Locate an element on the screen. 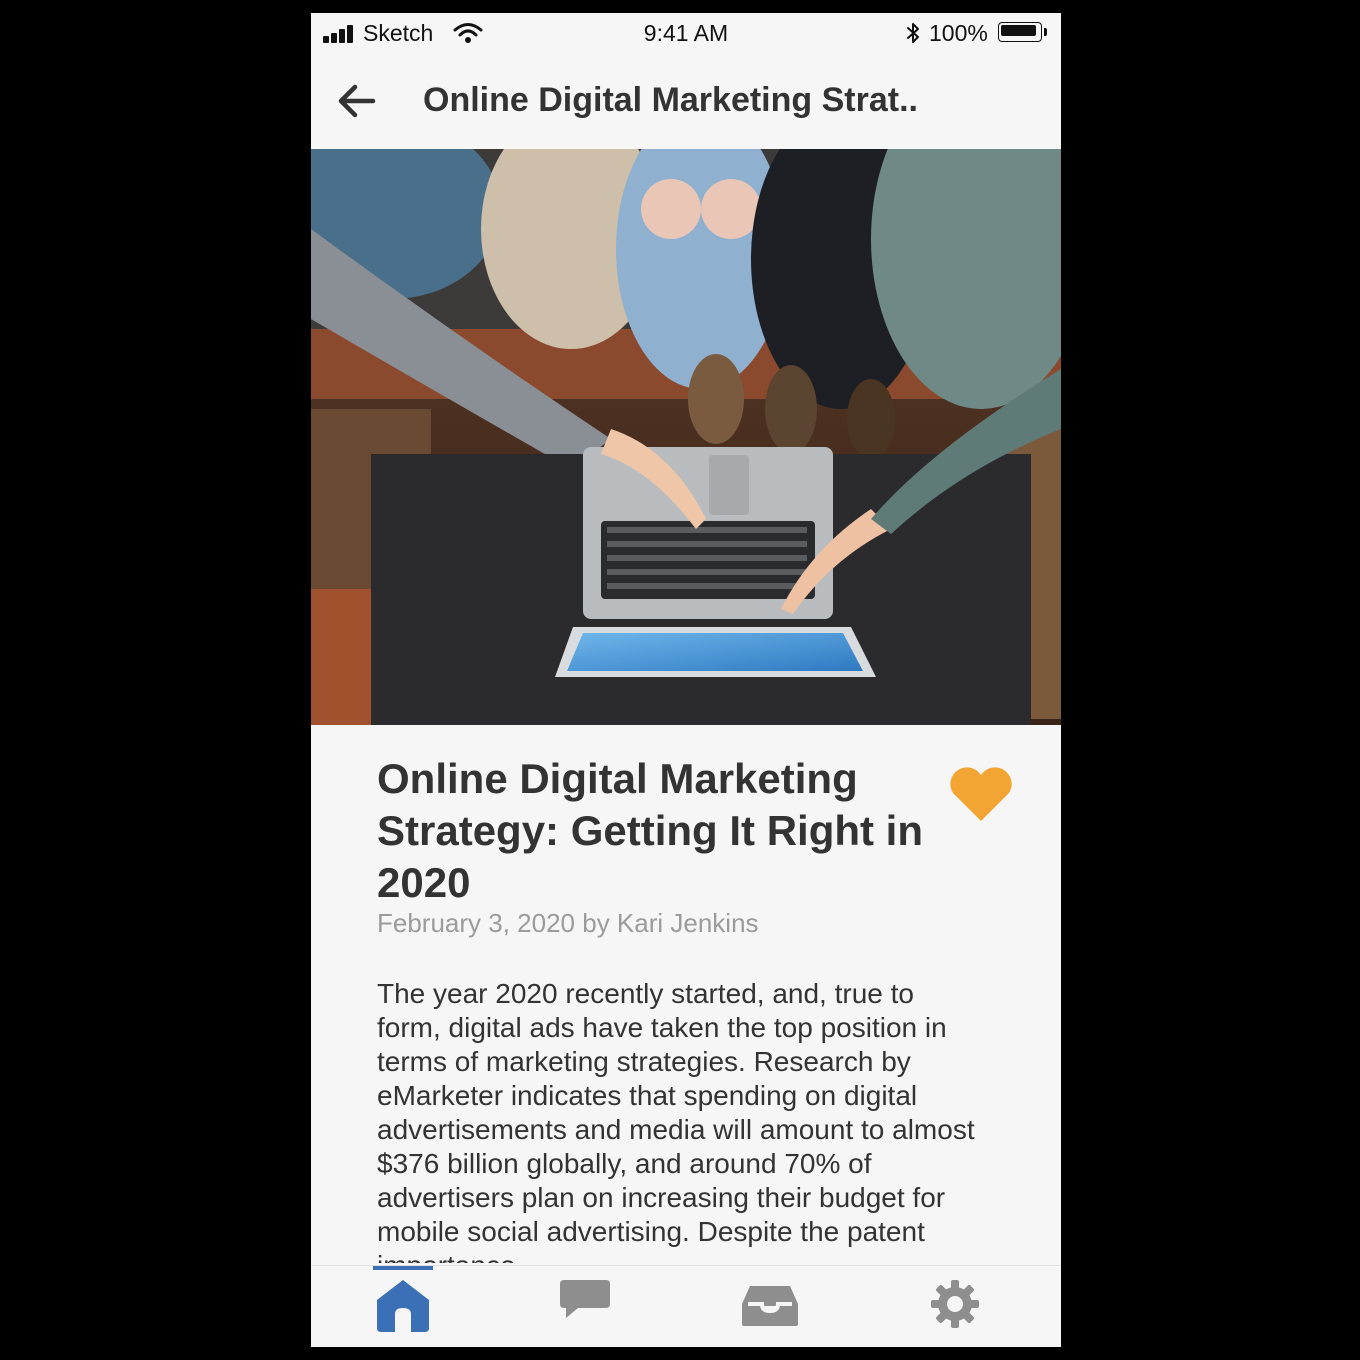  tab-home is located at coordinates (403, 1306).